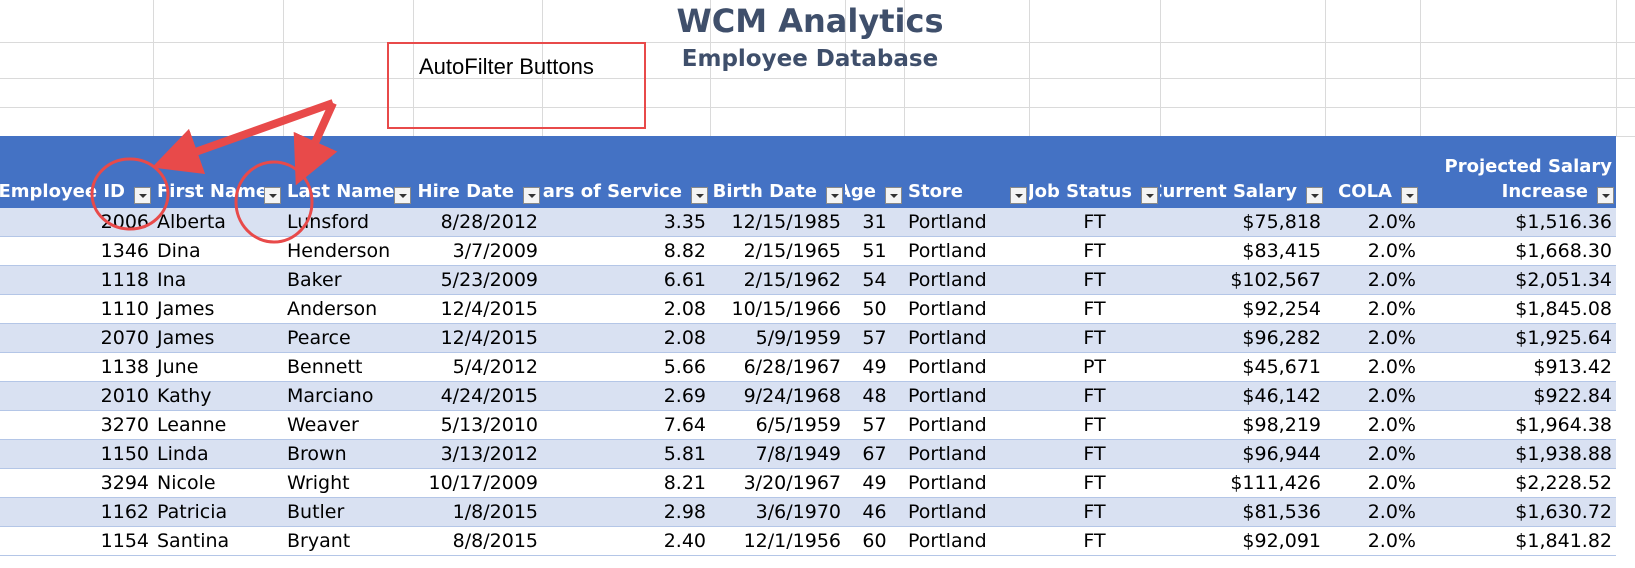  I want to click on table-cell: $92,091, so click(1242, 541).